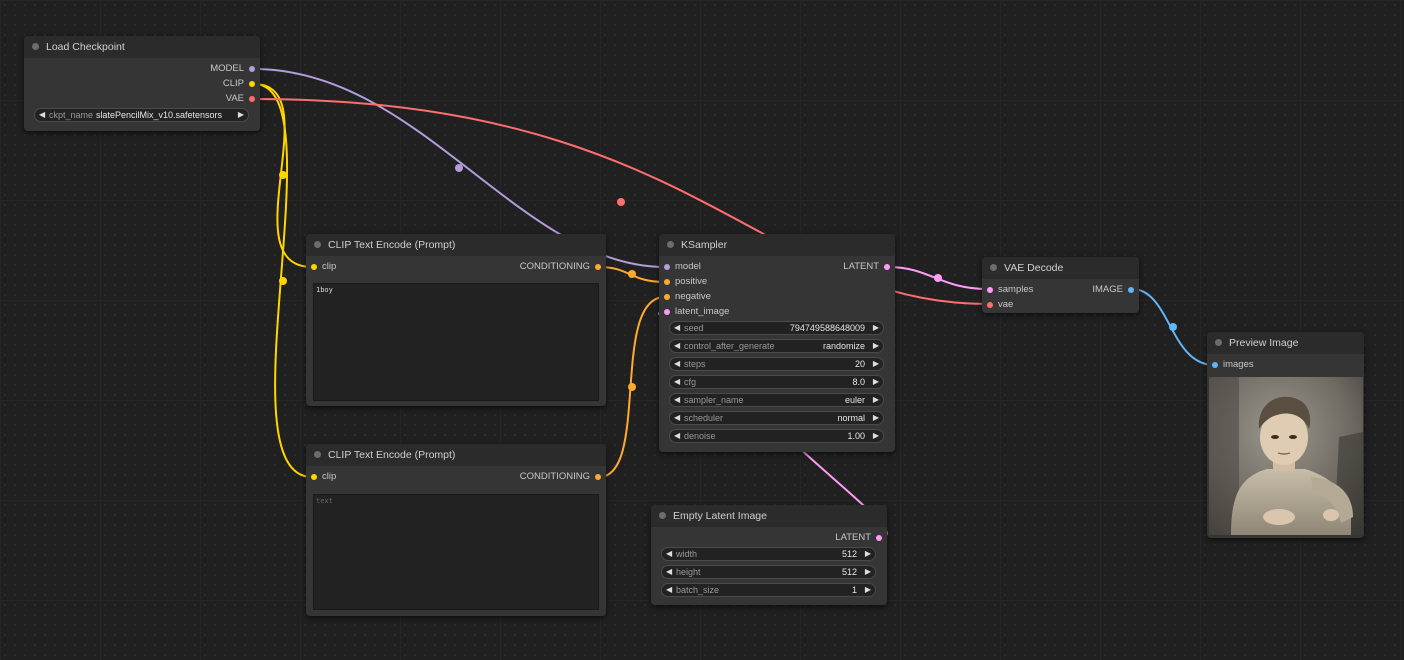 The image size is (1404, 660). What do you see at coordinates (776, 328) in the screenshot?
I see `seed-widget: ◀ seed 794749588648009 ▶` at bounding box center [776, 328].